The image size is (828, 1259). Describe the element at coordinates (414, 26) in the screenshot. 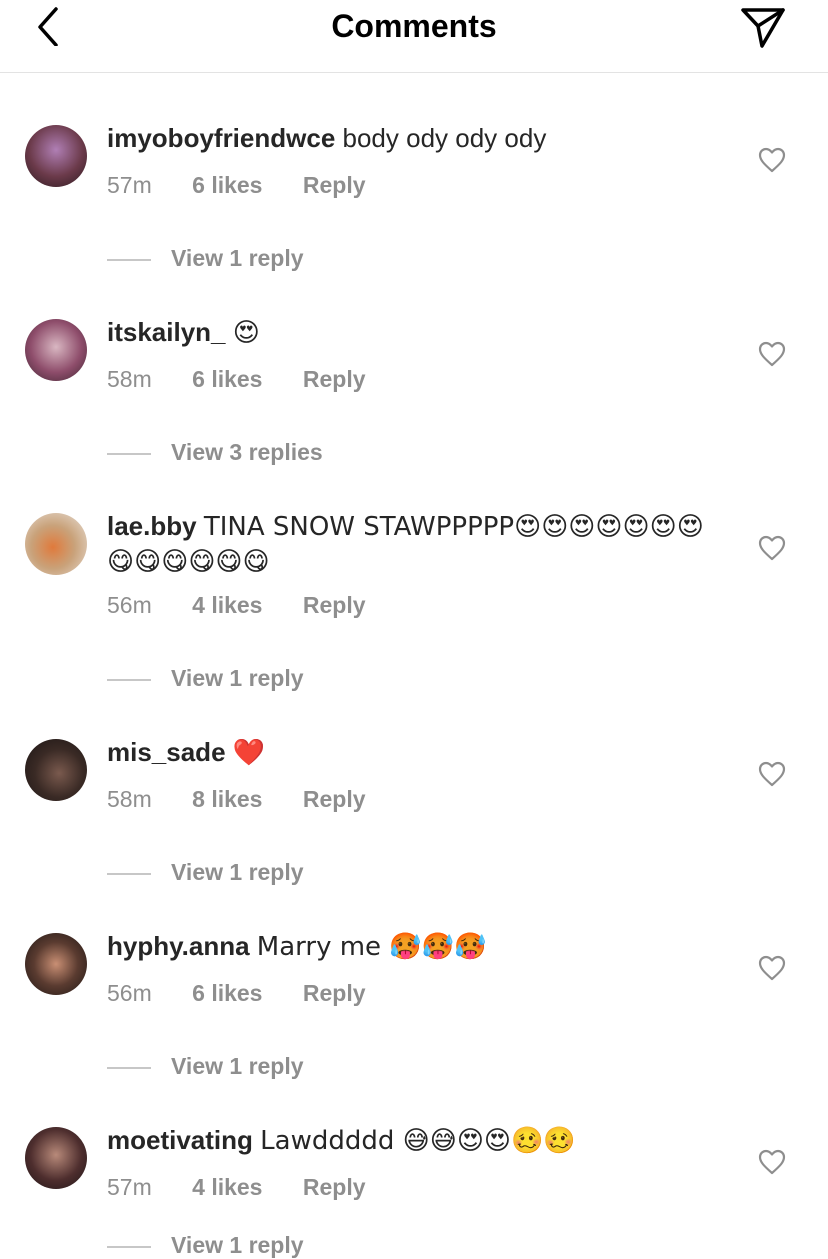

I see `page-title: Comments` at that location.